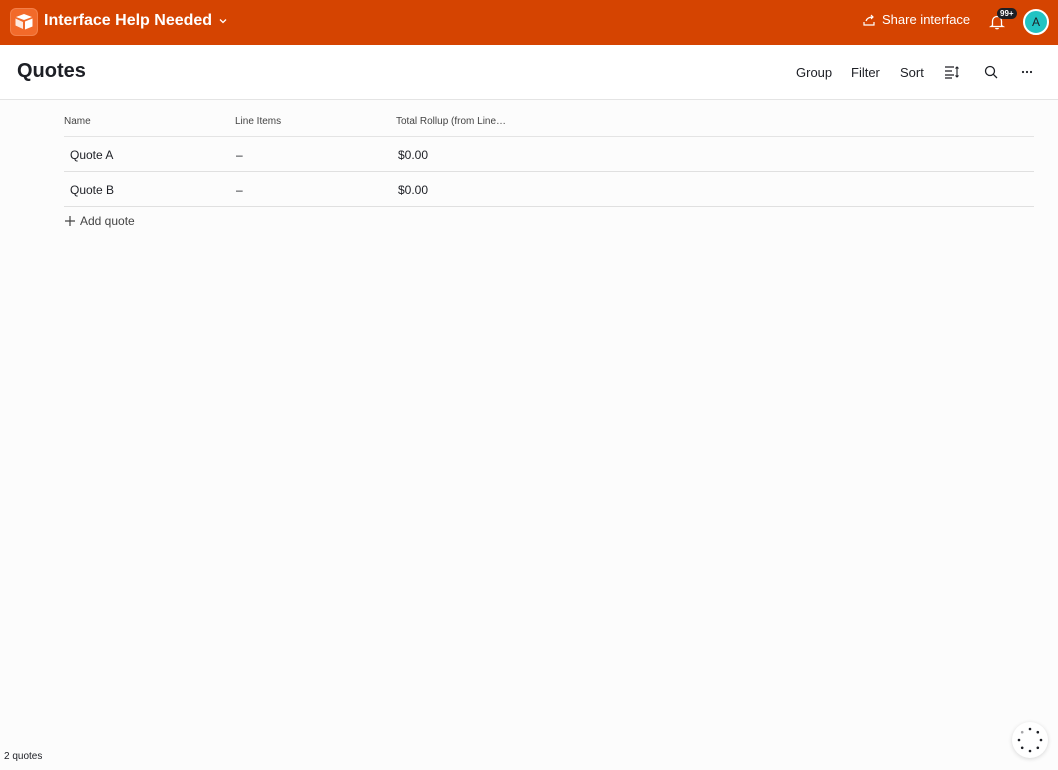 The height and width of the screenshot is (770, 1058). I want to click on search-icon, so click(991, 72).